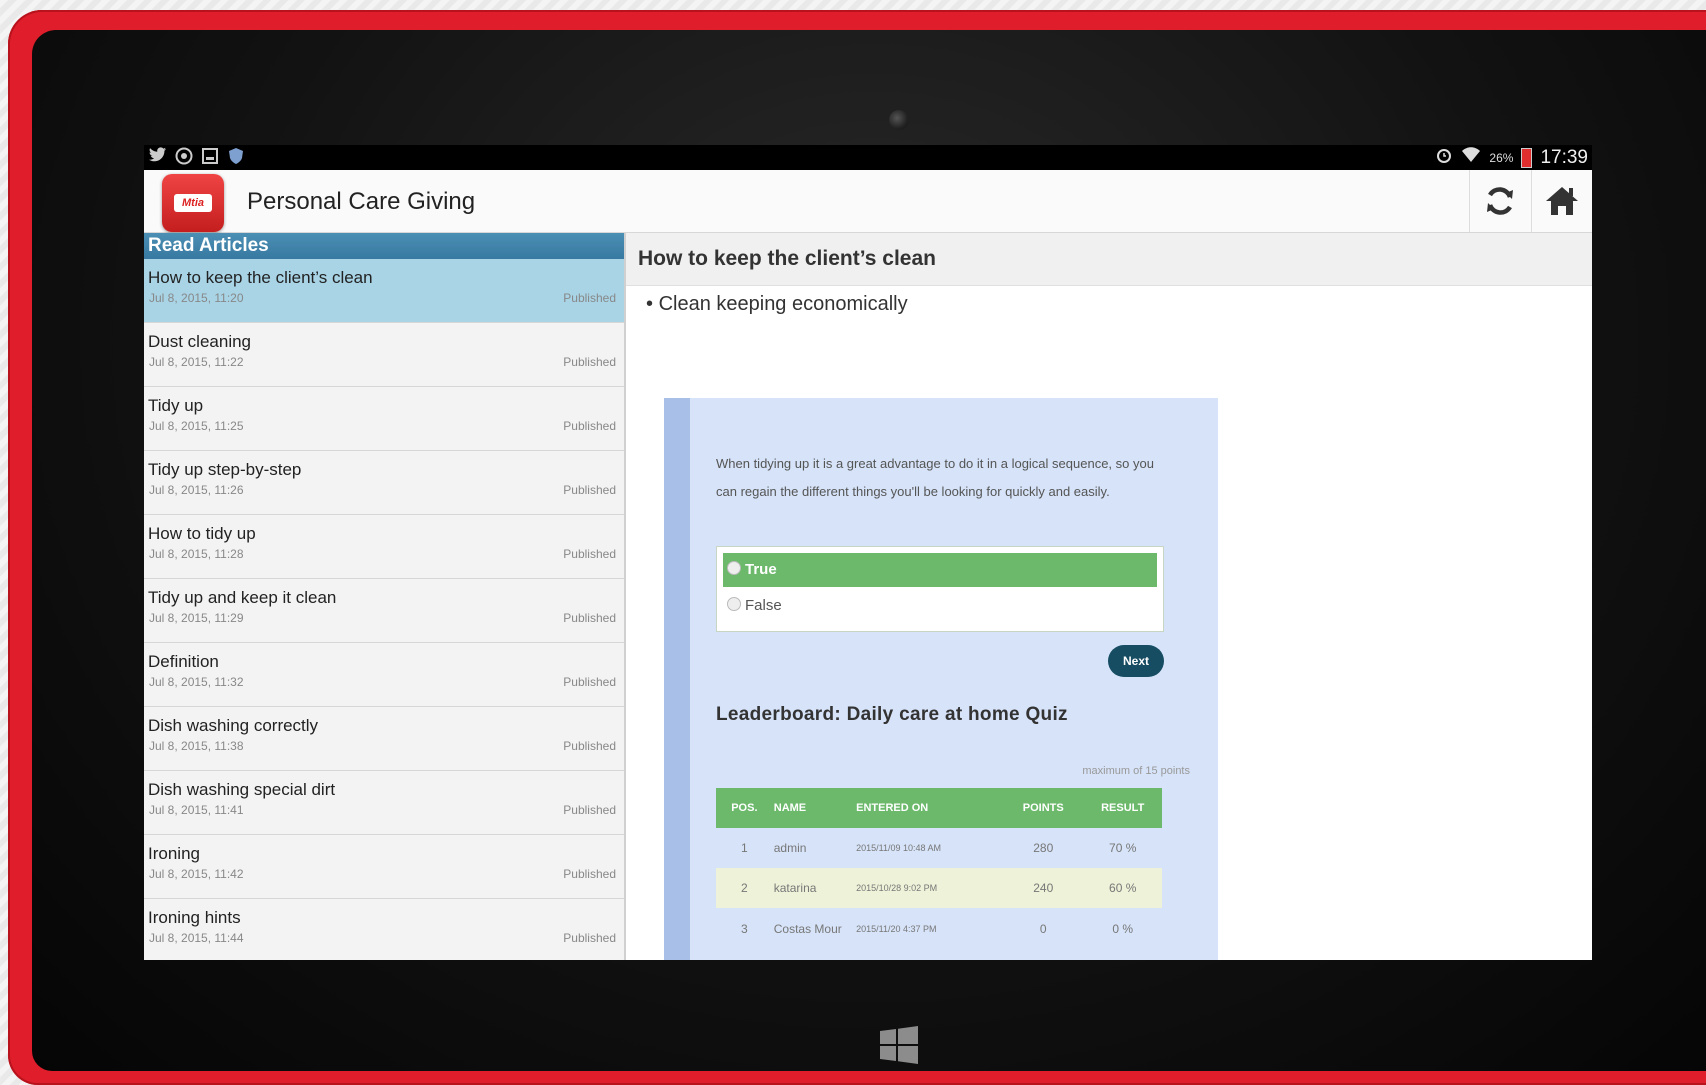 The image size is (1706, 1085). Describe the element at coordinates (1501, 157) in the screenshot. I see `battery-percent: 26%` at that location.